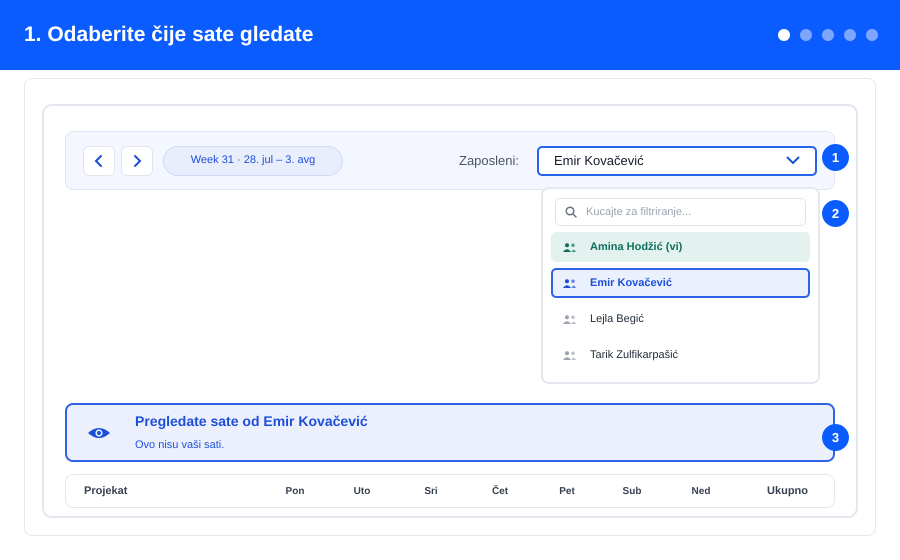  What do you see at coordinates (251, 422) in the screenshot?
I see `banner-title: Pregledate sate od Emir Kovačević` at bounding box center [251, 422].